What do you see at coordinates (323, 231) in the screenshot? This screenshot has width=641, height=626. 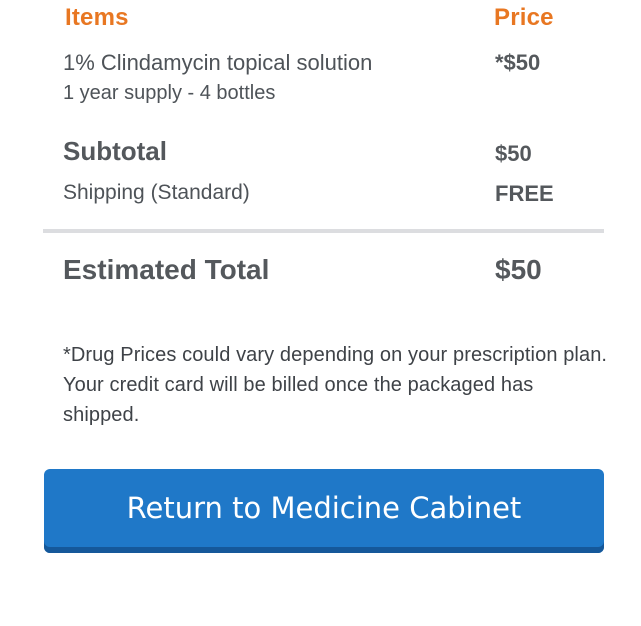 I see `divider` at bounding box center [323, 231].